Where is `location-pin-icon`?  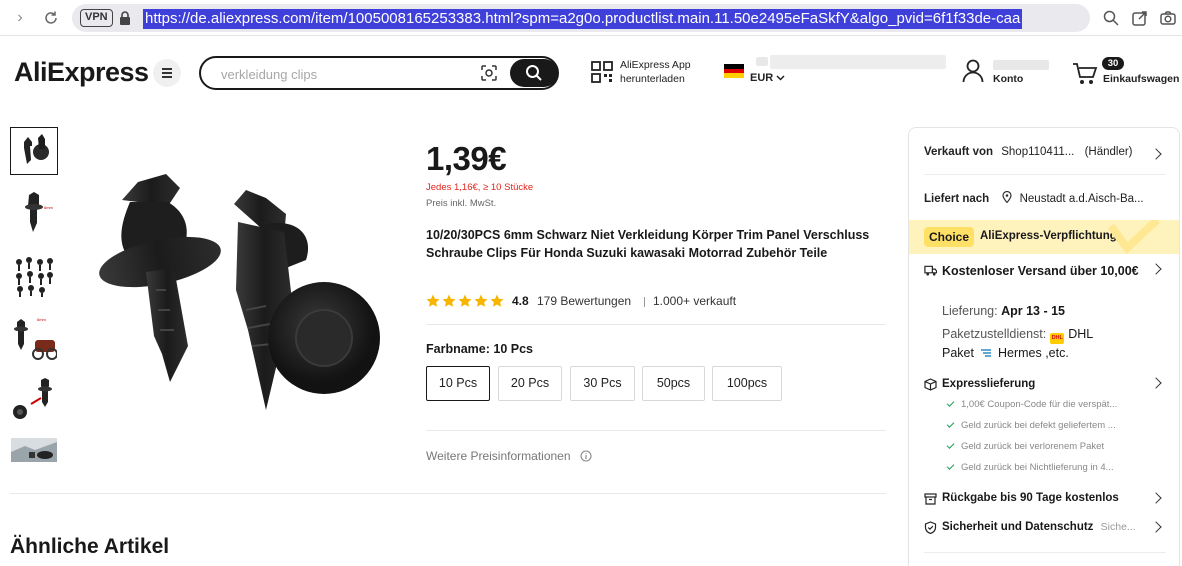
location-pin-icon is located at coordinates (1007, 197).